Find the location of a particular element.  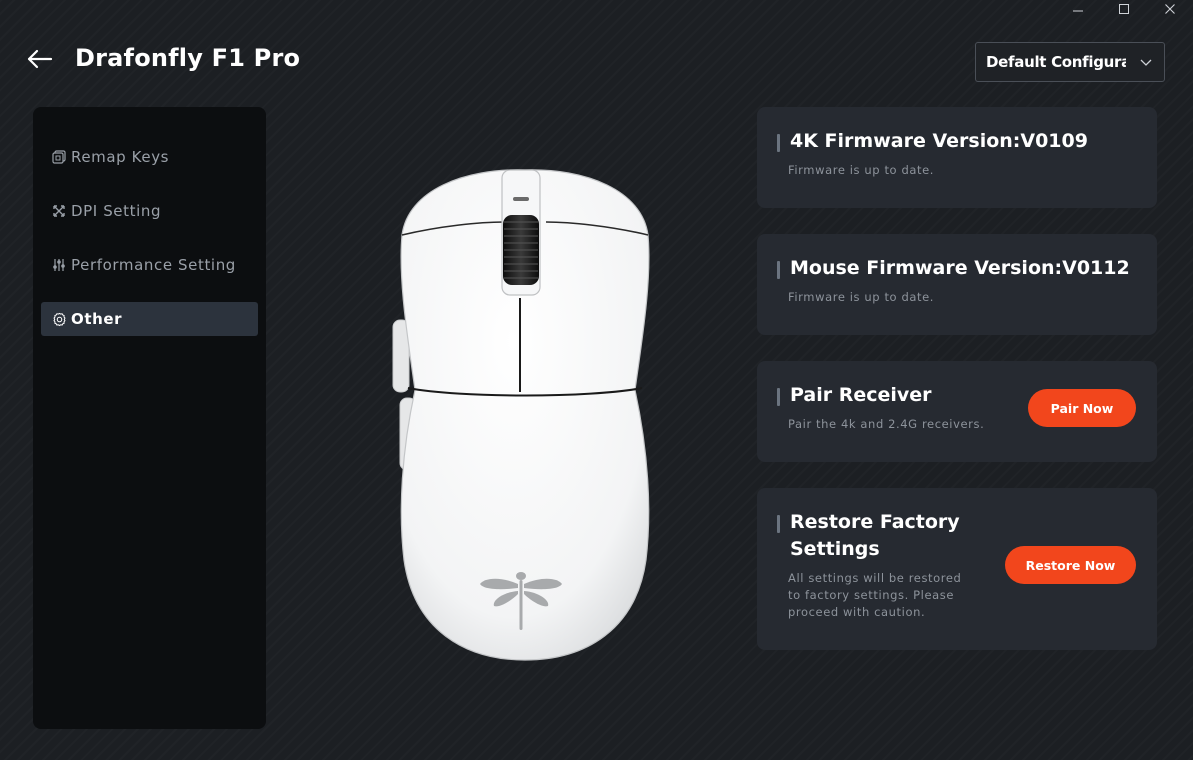

window-controls is located at coordinates (1124, 9).